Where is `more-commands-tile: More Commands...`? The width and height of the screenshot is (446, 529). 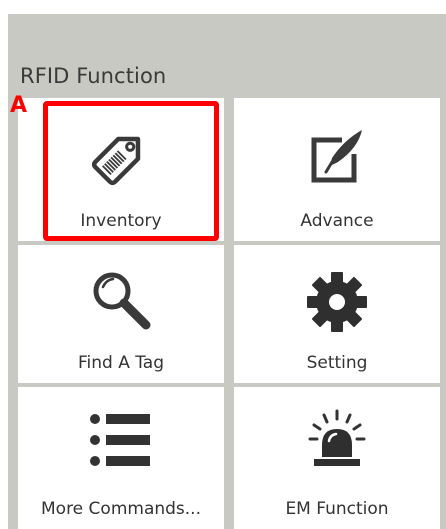
more-commands-tile: More Commands... is located at coordinates (121, 458).